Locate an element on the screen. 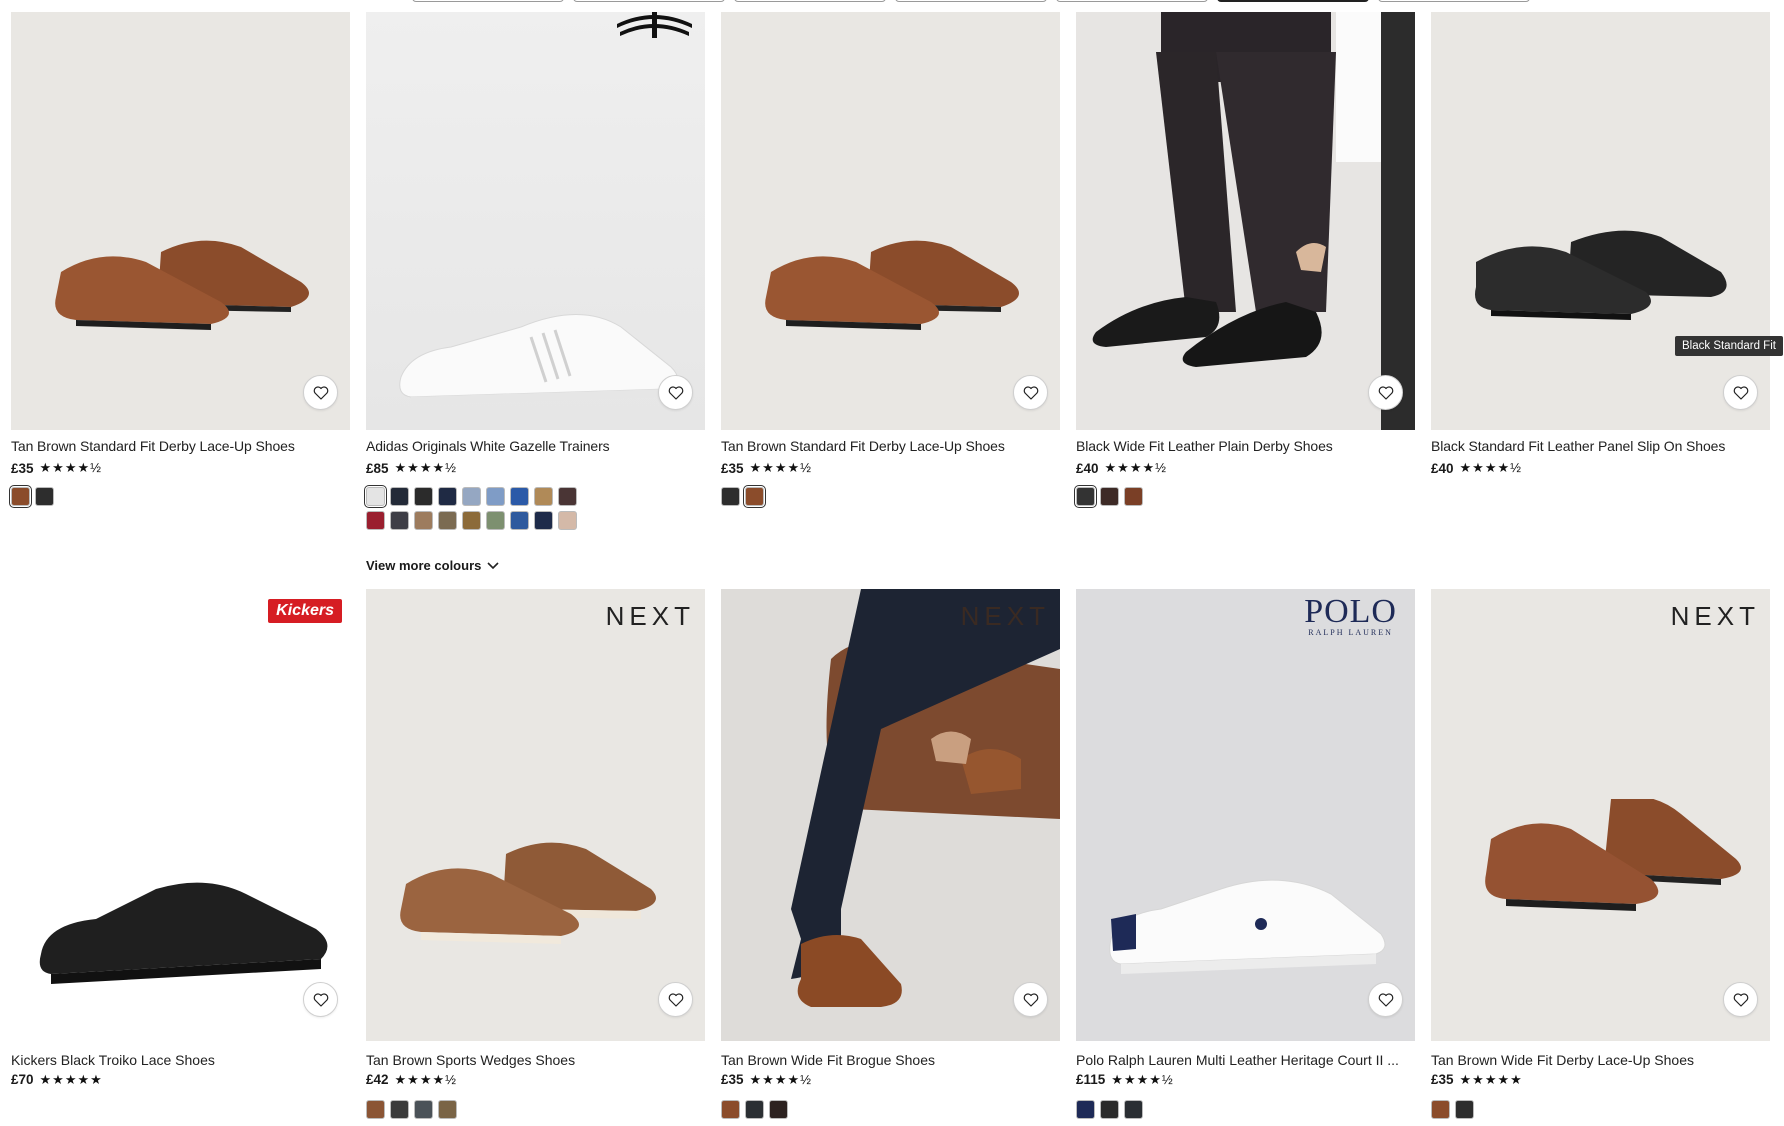  kickers-logo: Kickers is located at coordinates (305, 611).